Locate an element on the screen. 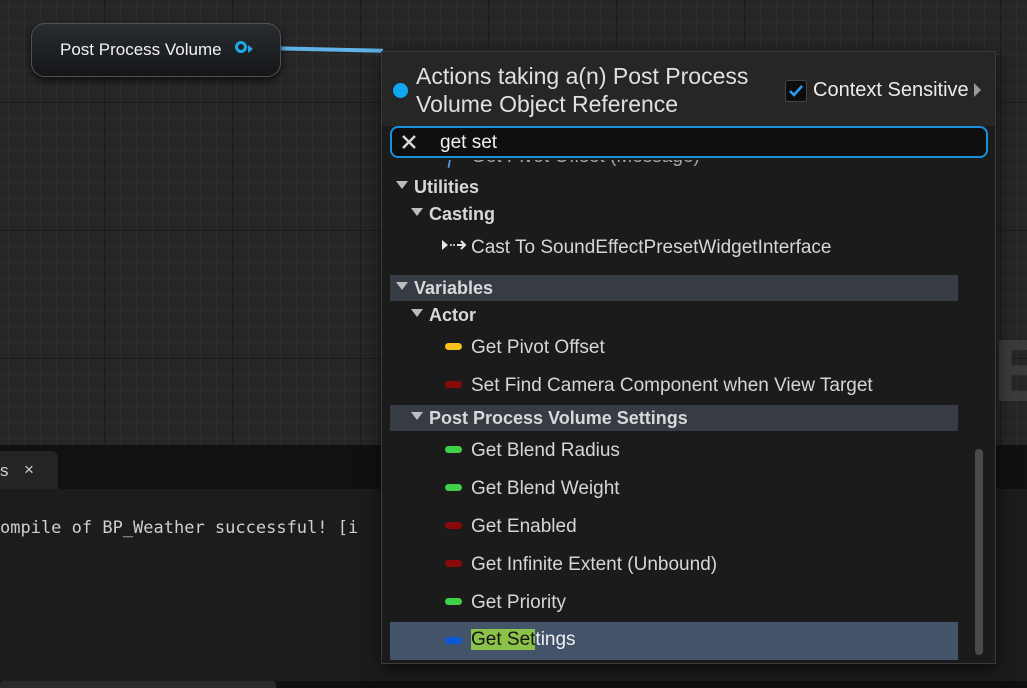  category-label: Utilities is located at coordinates (447, 187).